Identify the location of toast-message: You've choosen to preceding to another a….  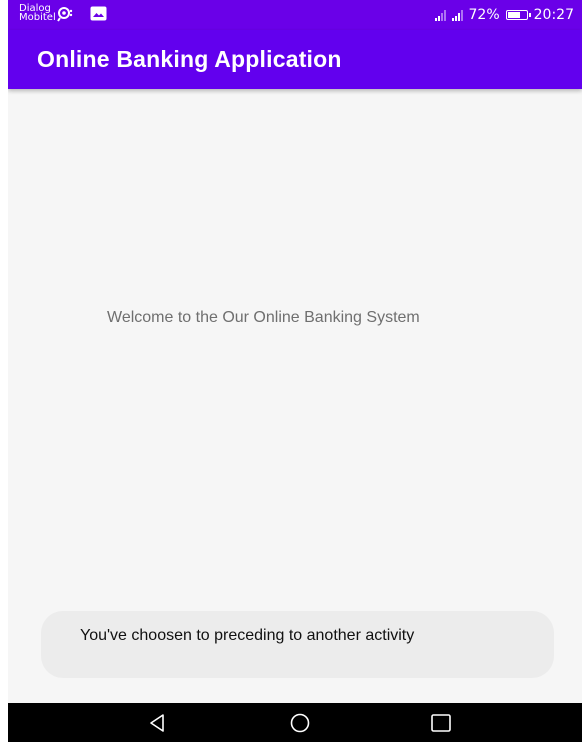
(297, 644).